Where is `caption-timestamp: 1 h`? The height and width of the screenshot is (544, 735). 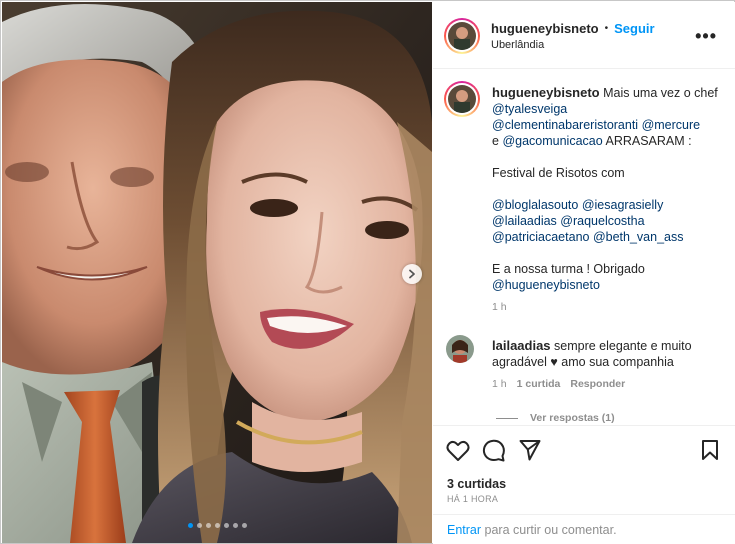 caption-timestamp: 1 h is located at coordinates (608, 307).